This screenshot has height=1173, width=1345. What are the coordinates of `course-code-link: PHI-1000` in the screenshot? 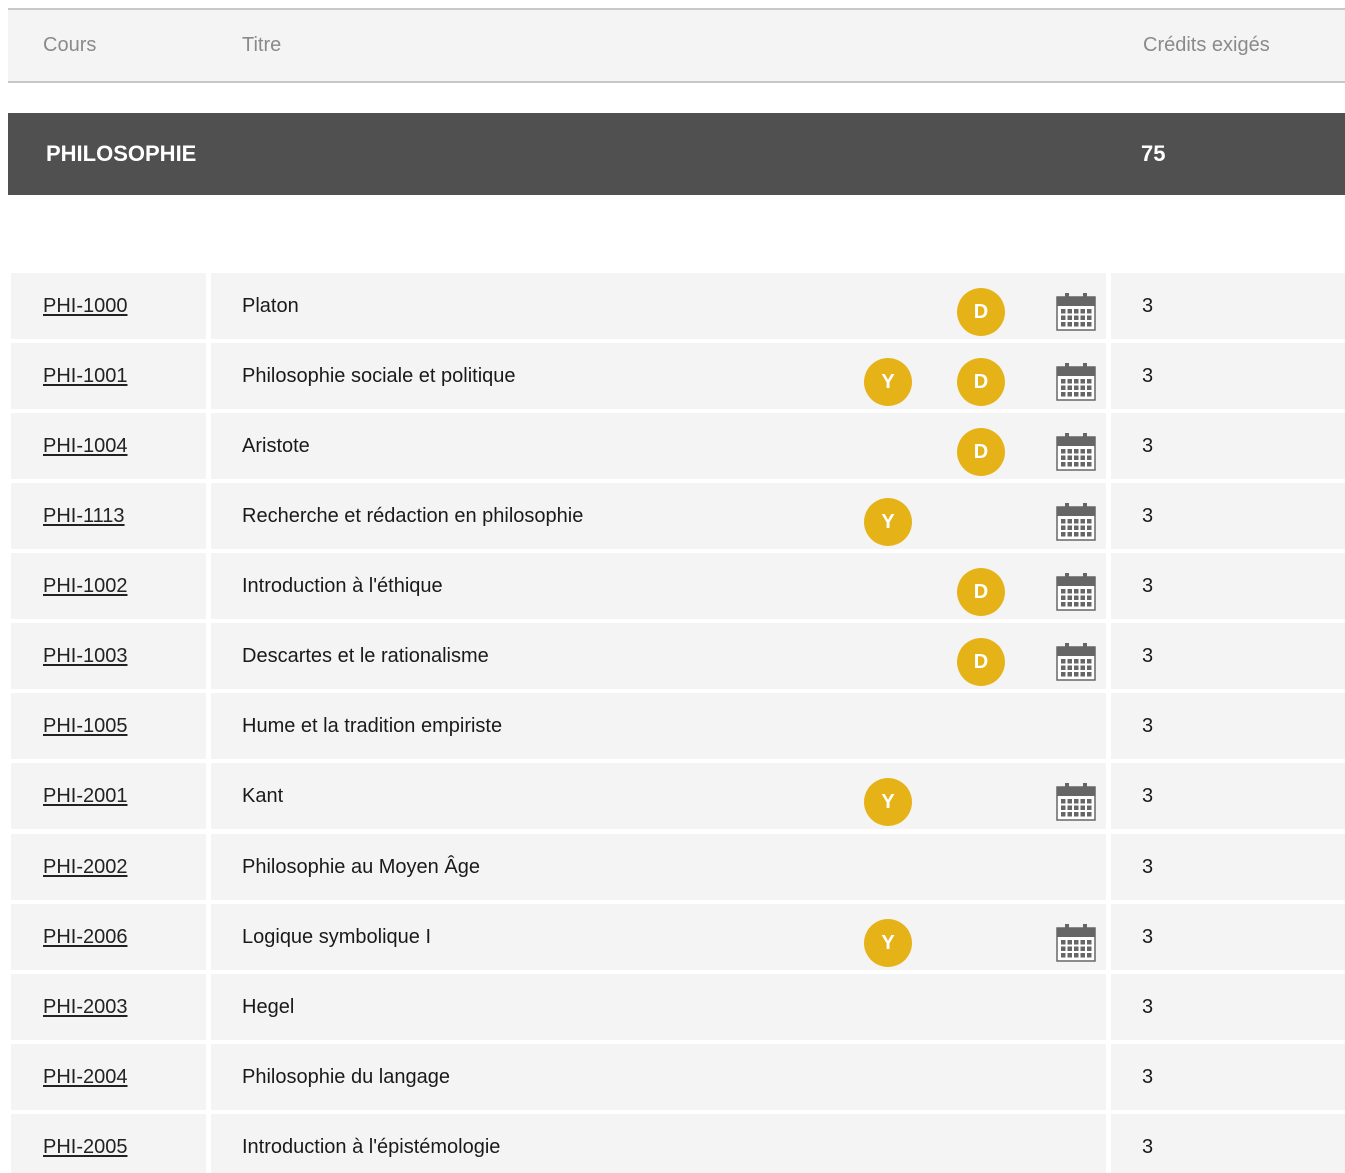 It's located at (85, 306).